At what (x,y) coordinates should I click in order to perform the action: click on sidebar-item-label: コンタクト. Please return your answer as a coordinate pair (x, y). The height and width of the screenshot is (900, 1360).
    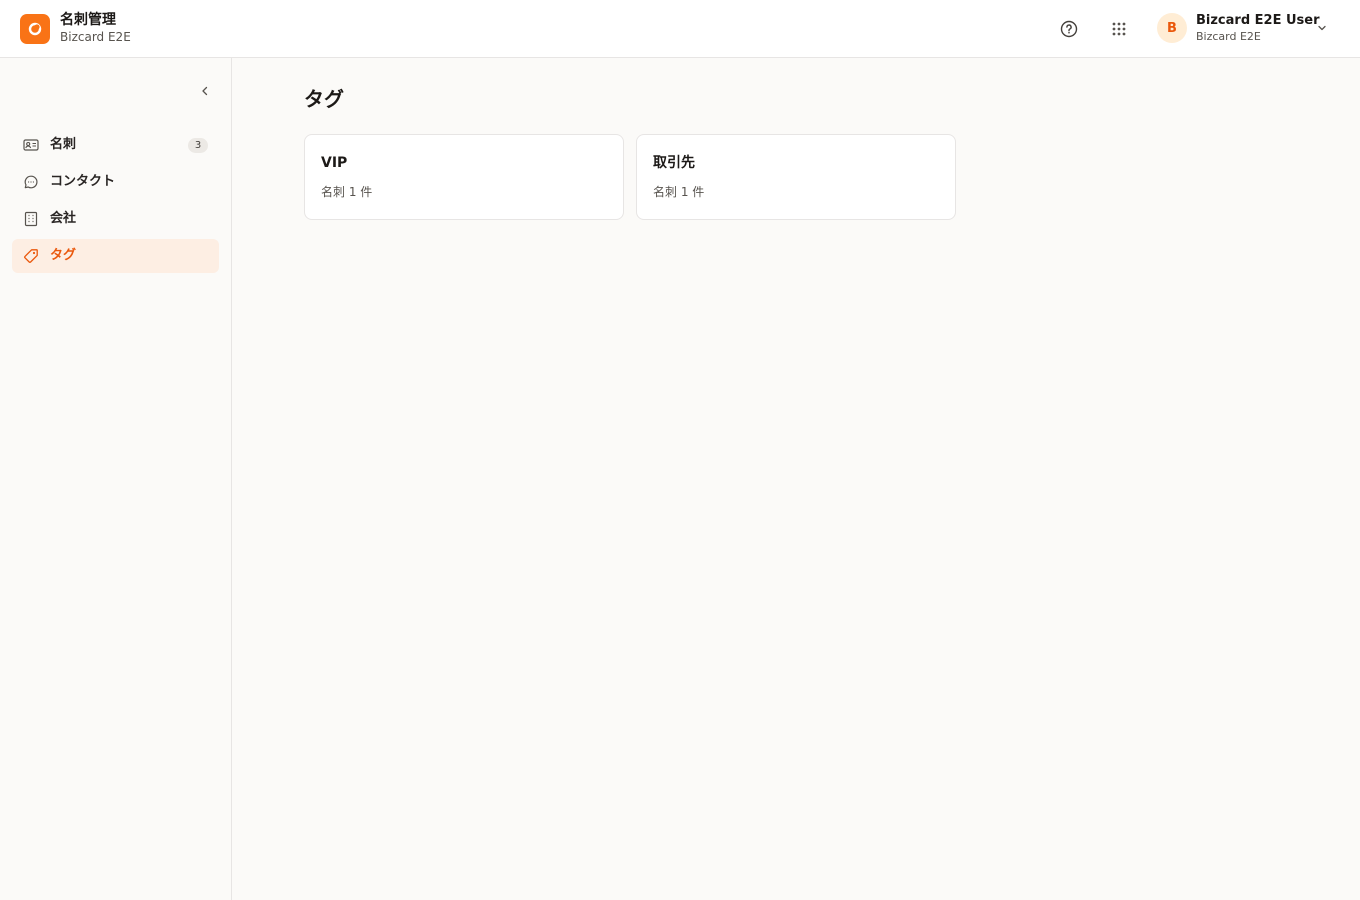
    Looking at the image, I should click on (83, 181).